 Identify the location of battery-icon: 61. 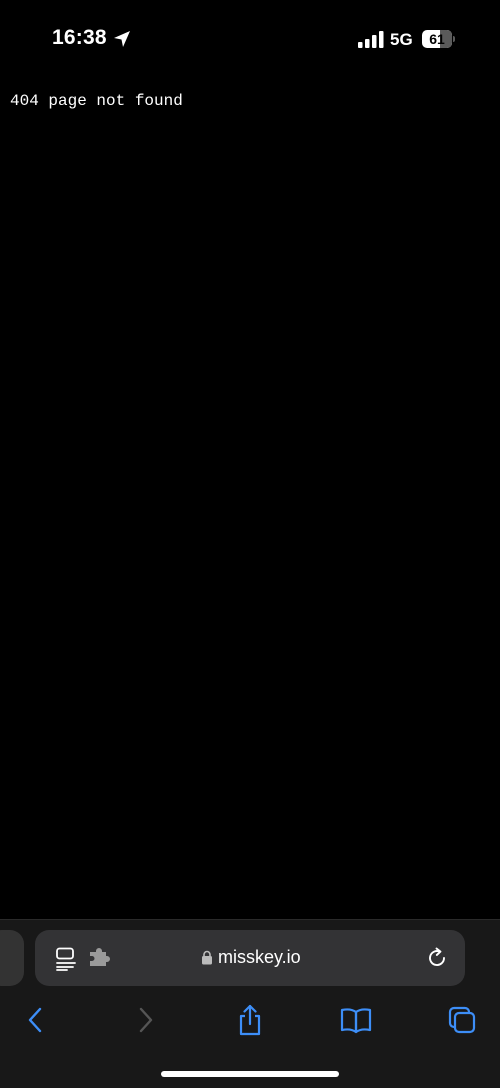
(439, 39).